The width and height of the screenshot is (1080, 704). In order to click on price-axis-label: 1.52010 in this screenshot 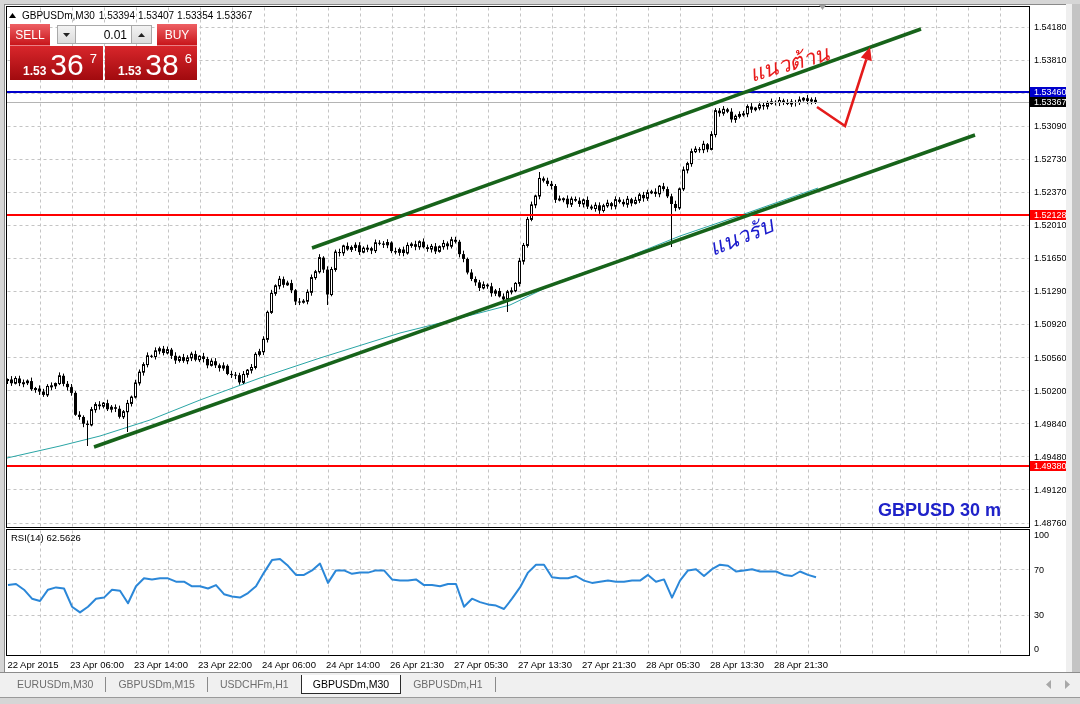, I will do `click(1050, 225)`.